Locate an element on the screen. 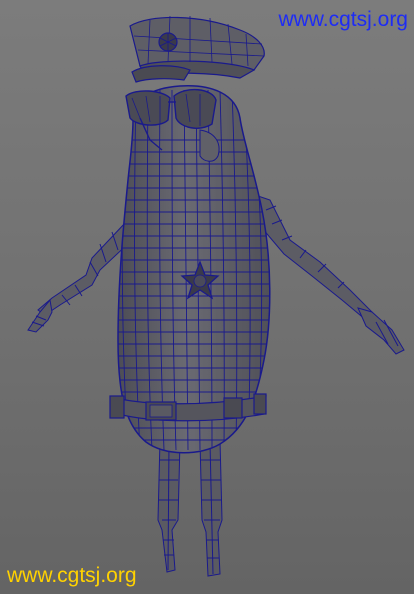 The width and height of the screenshot is (414, 594). right-leg is located at coordinates (211, 508).